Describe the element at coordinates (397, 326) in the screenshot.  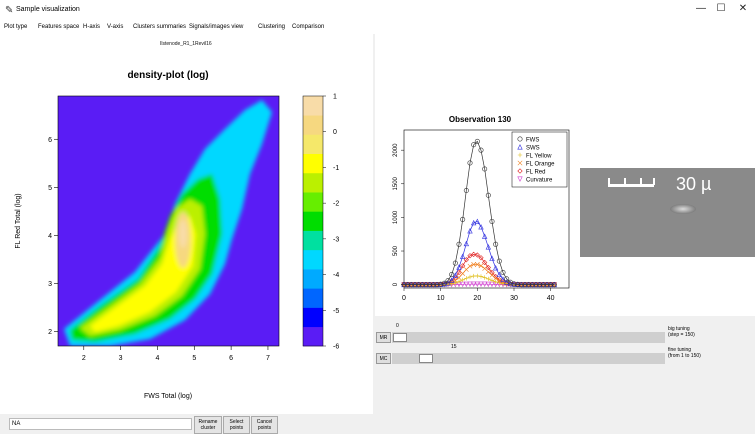
I see `big-tuning-value: 0` at that location.